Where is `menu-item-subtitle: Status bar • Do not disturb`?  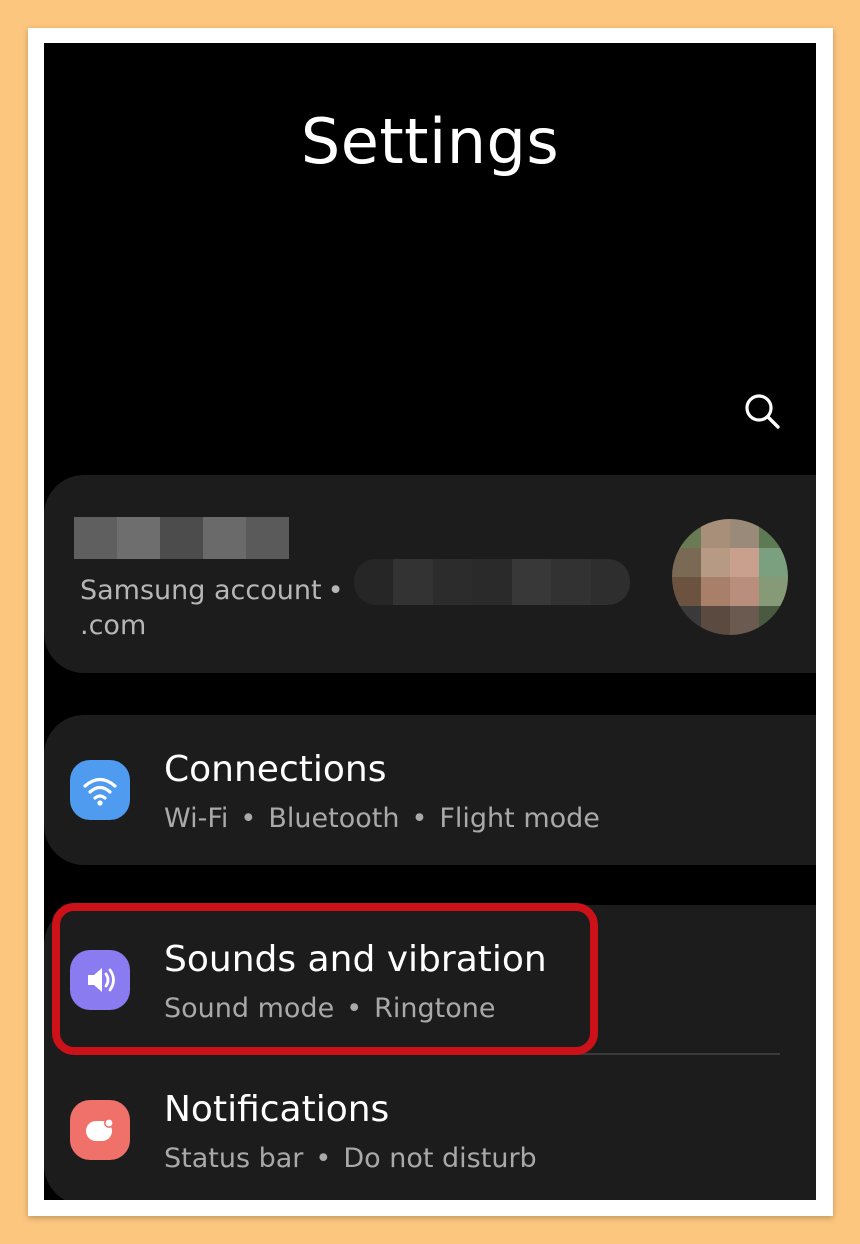 menu-item-subtitle: Status bar • Do not disturb is located at coordinates (350, 1158).